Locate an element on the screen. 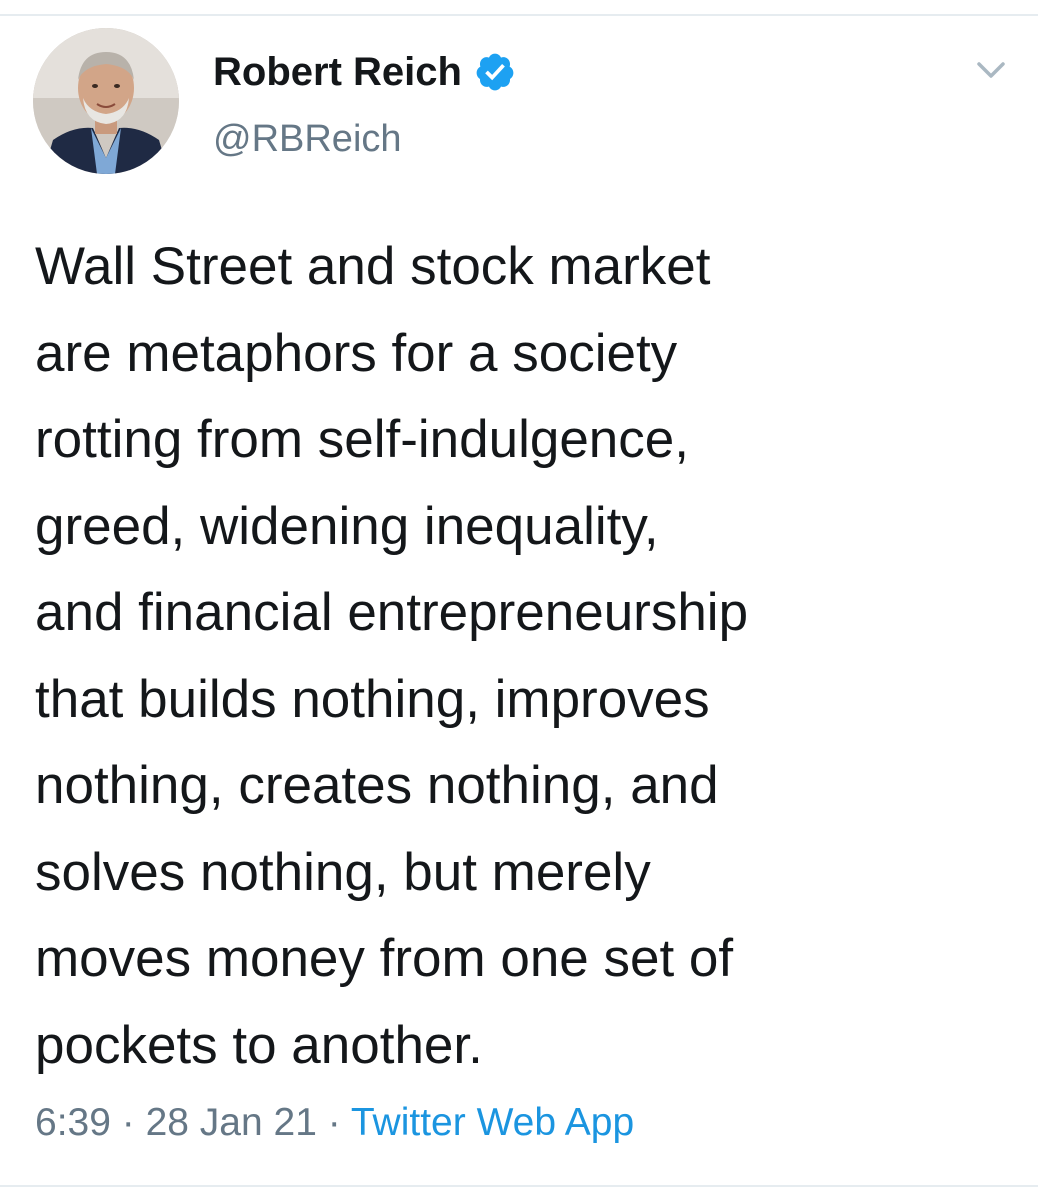  top-divider is located at coordinates (519, 15).